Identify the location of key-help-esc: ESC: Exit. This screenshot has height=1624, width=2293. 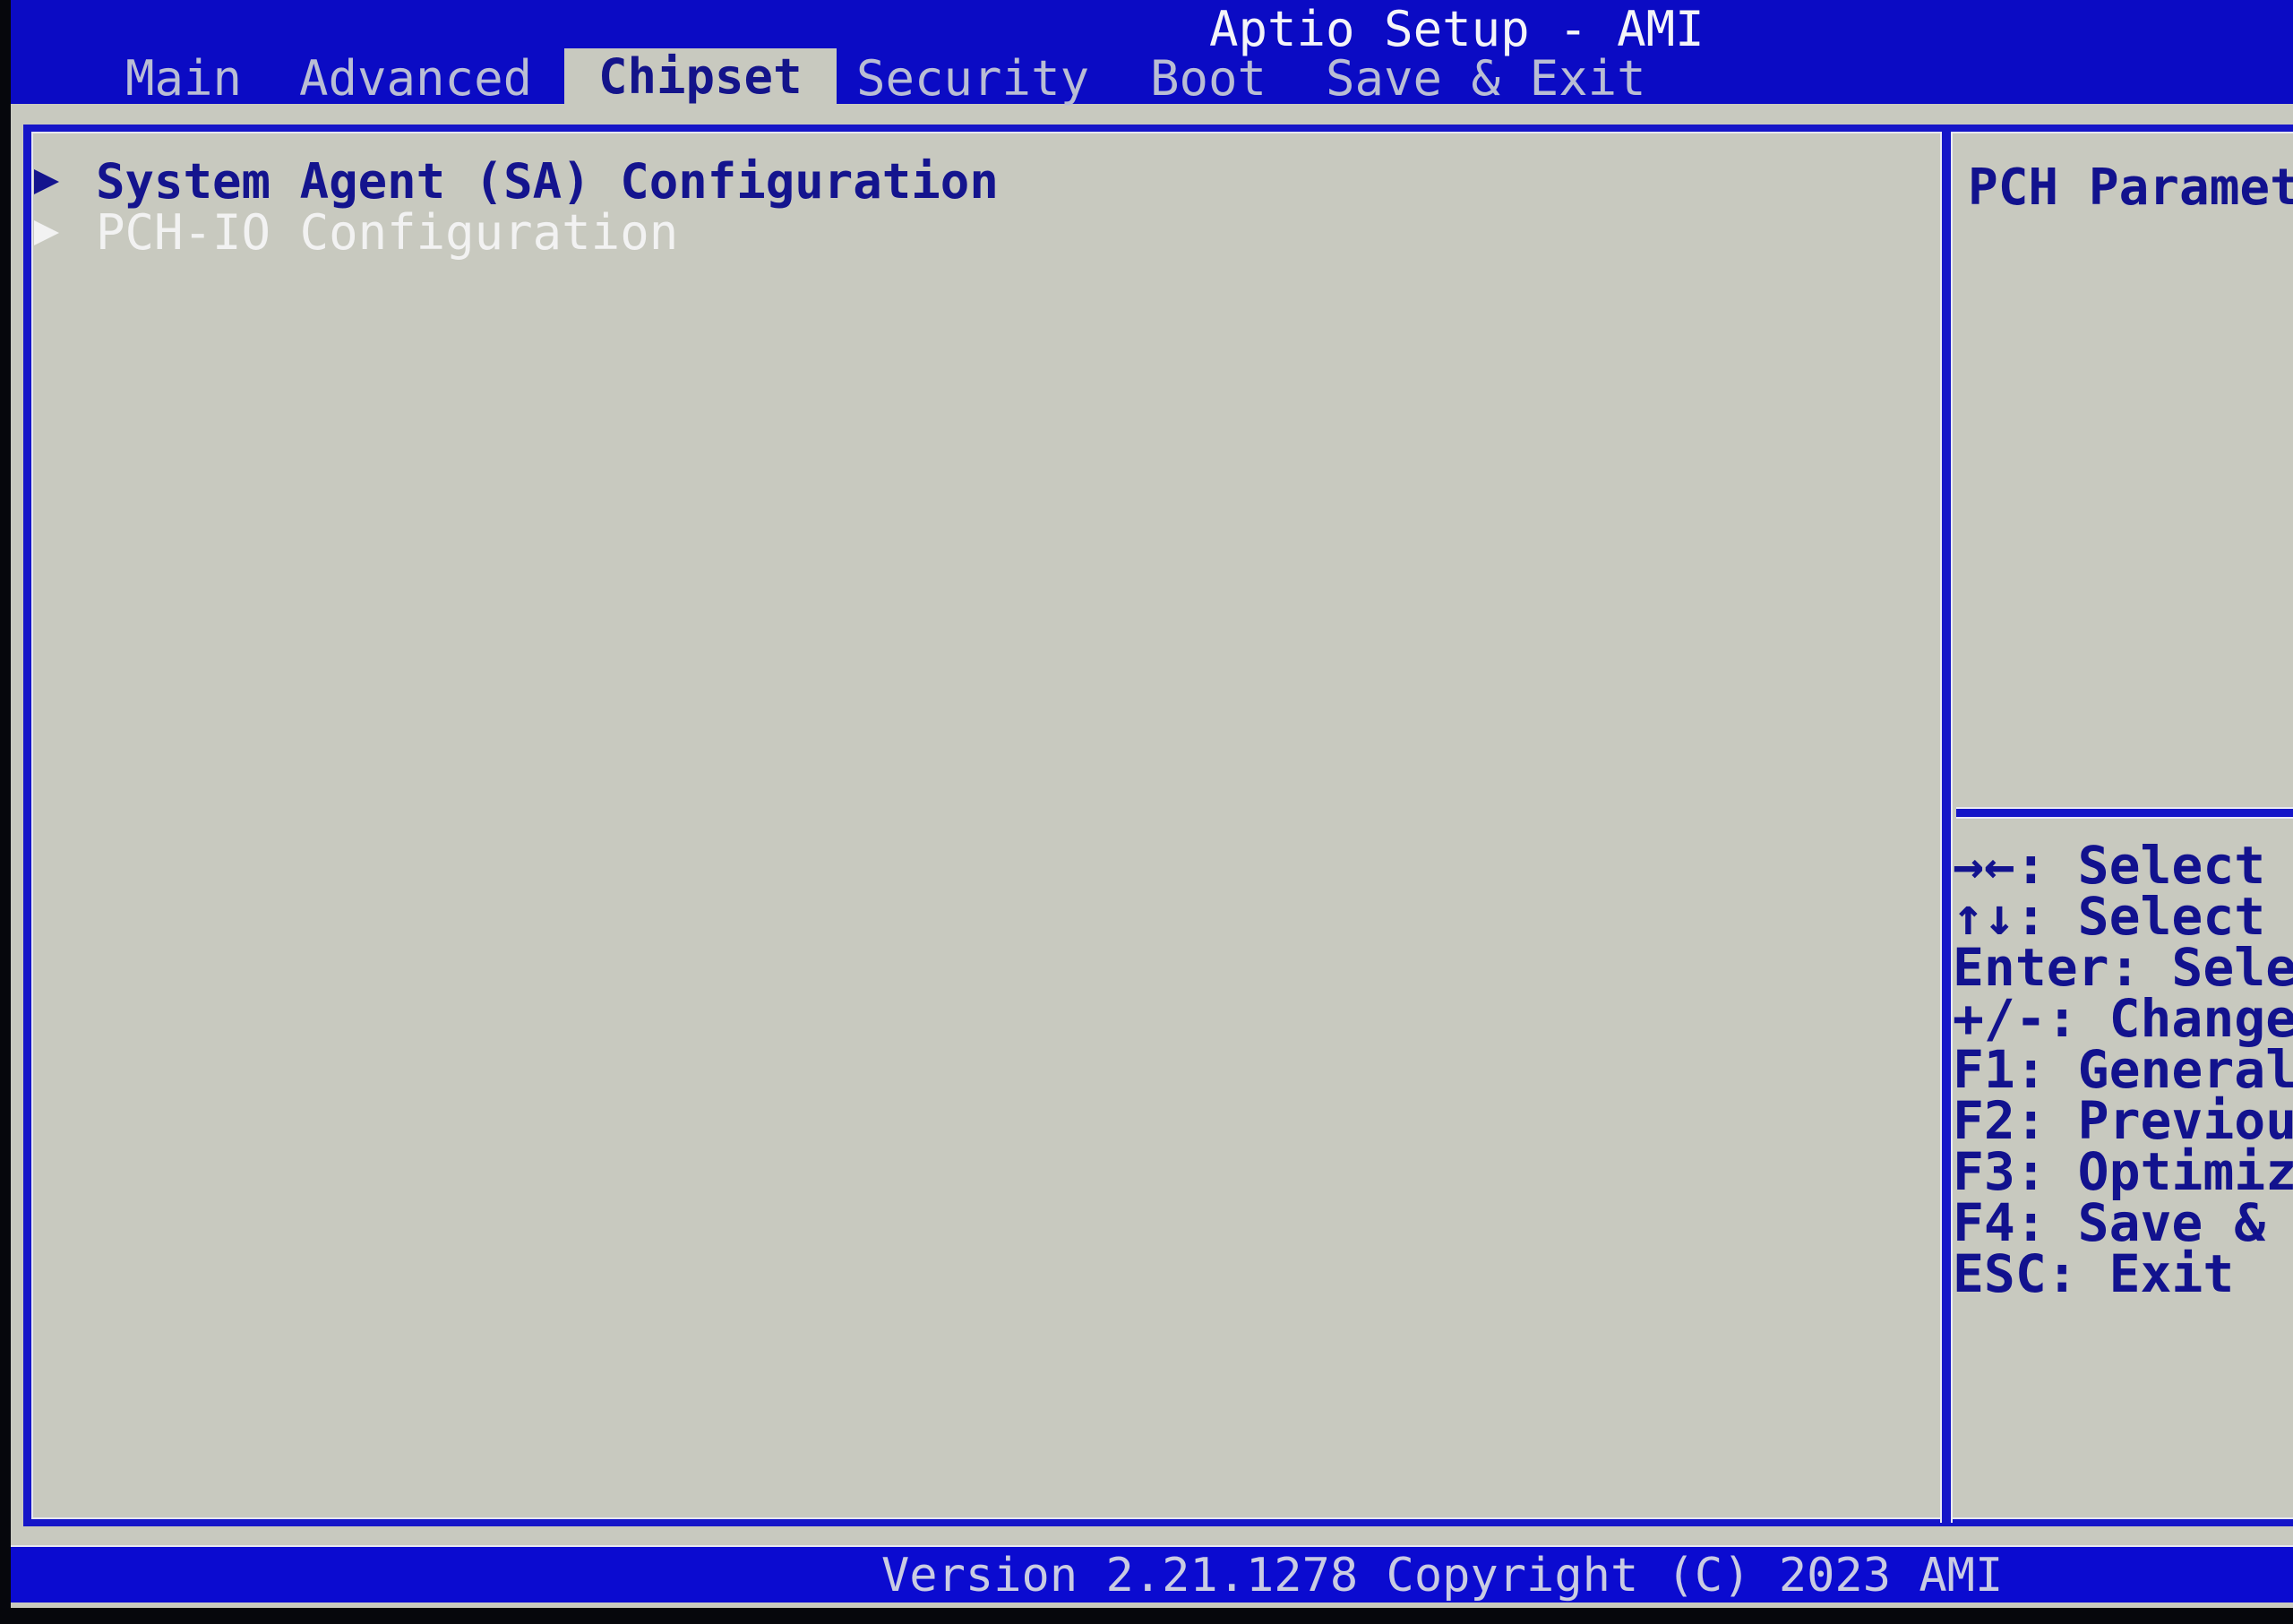
(2094, 1273).